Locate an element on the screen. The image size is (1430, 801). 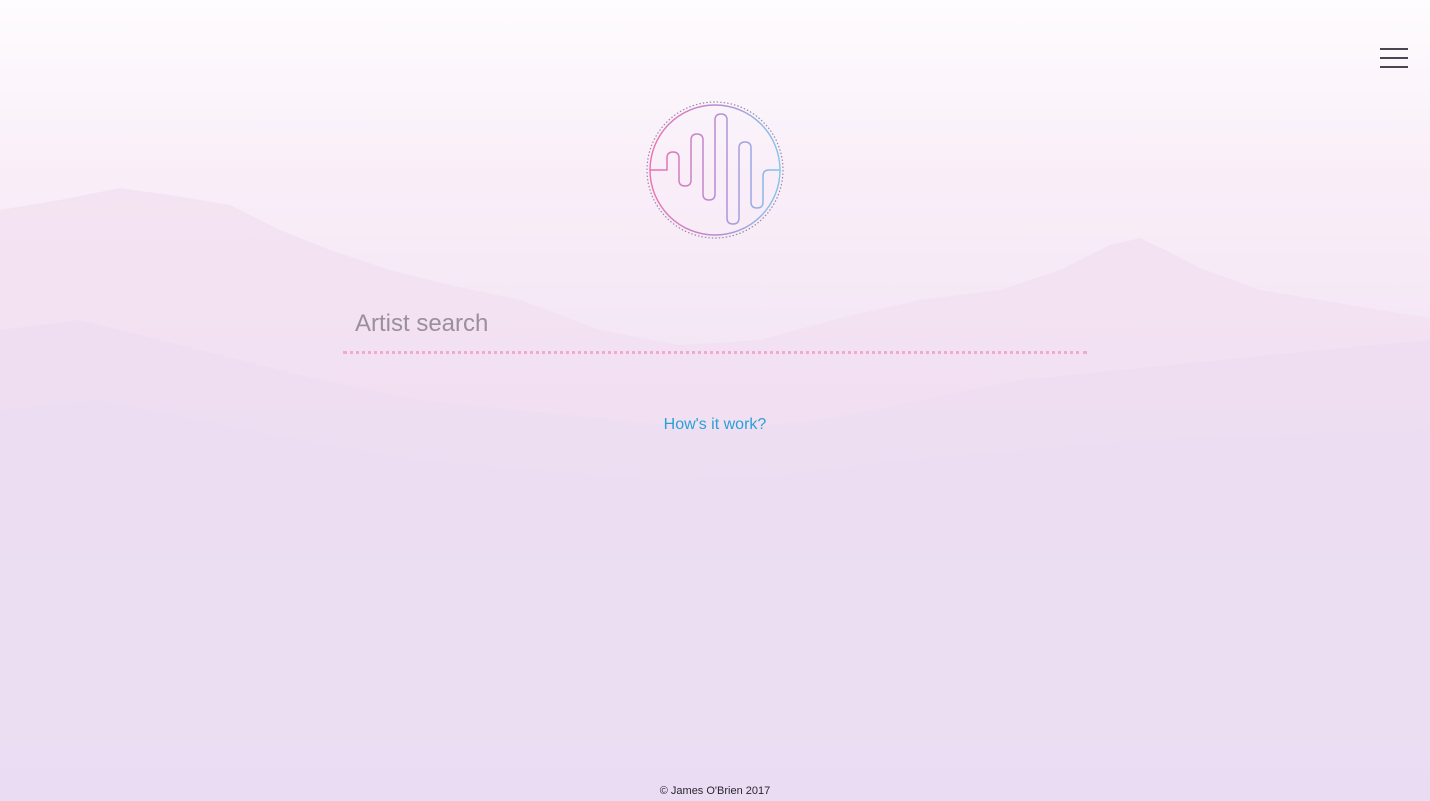
artist-search-field is located at coordinates (715, 327).